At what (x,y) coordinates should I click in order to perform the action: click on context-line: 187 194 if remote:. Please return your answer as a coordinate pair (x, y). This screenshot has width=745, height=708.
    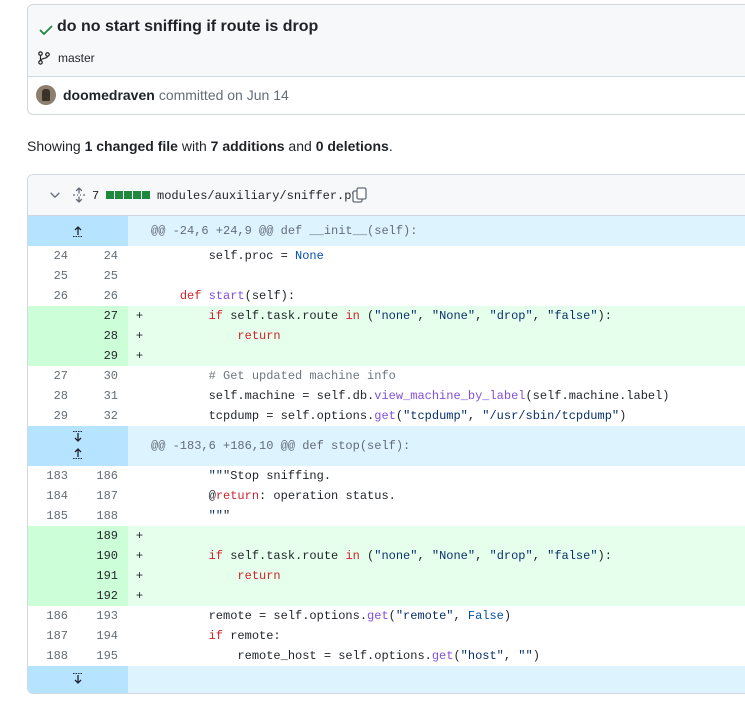
    Looking at the image, I should click on (386, 636).